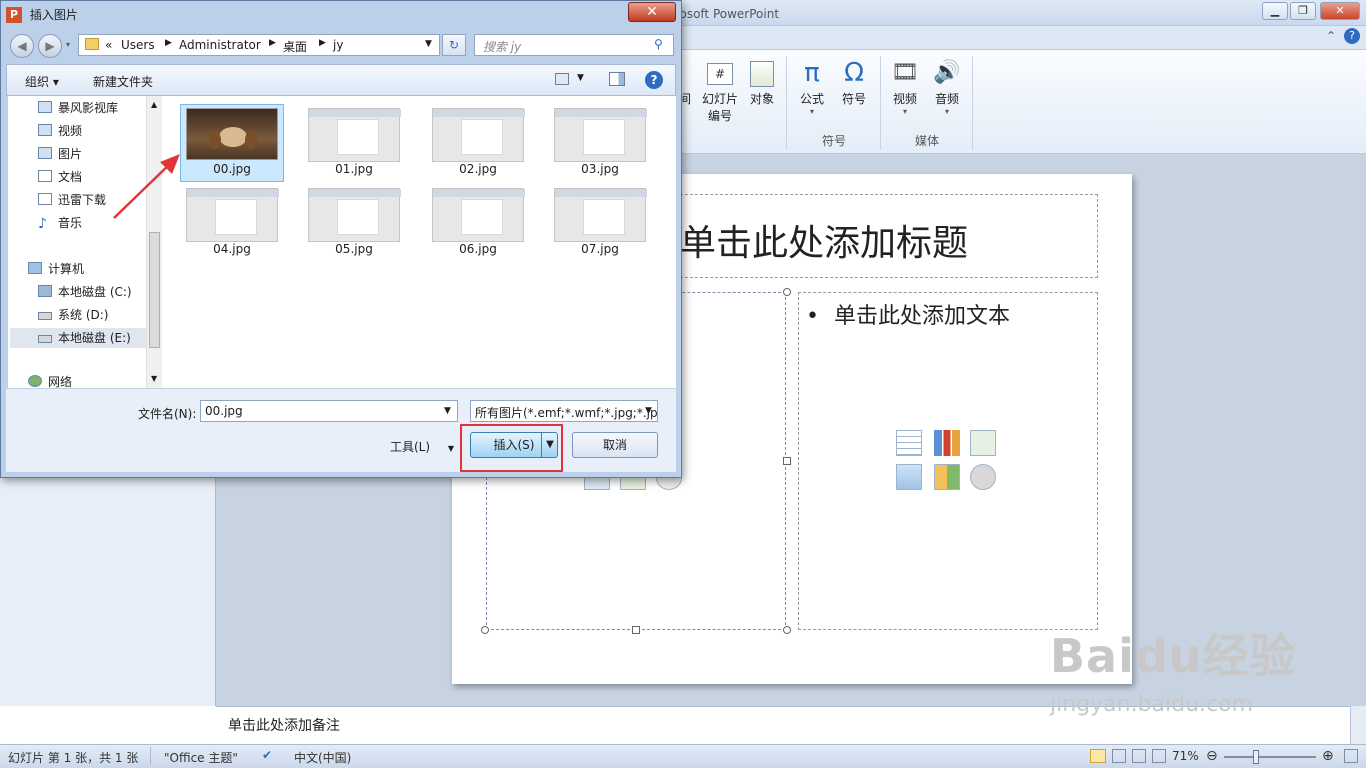 The width and height of the screenshot is (1366, 768). Describe the element at coordinates (947, 477) in the screenshot. I see `insert-clipart-icon` at that location.